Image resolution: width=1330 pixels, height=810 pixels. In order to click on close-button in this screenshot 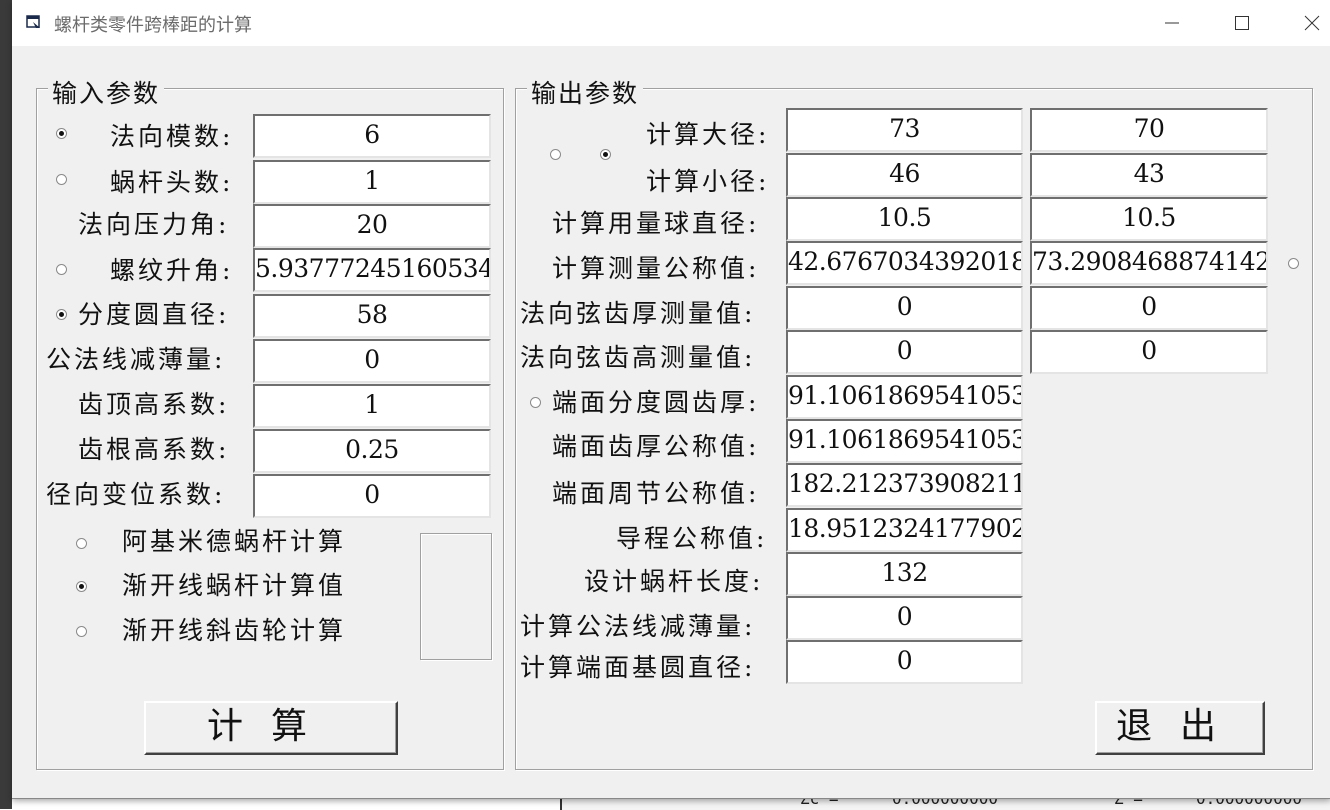, I will do `click(1306, 23)`.